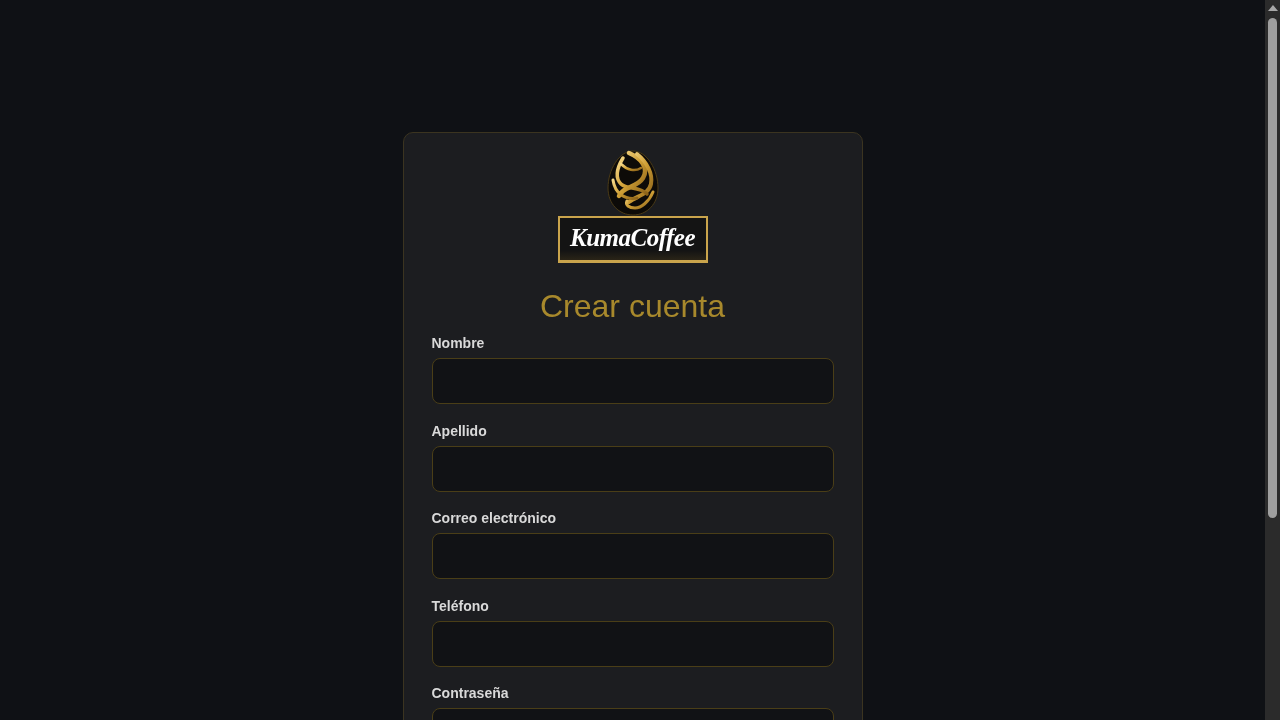 The height and width of the screenshot is (720, 1280). Describe the element at coordinates (459, 431) in the screenshot. I see `field-label: Apellido` at that location.